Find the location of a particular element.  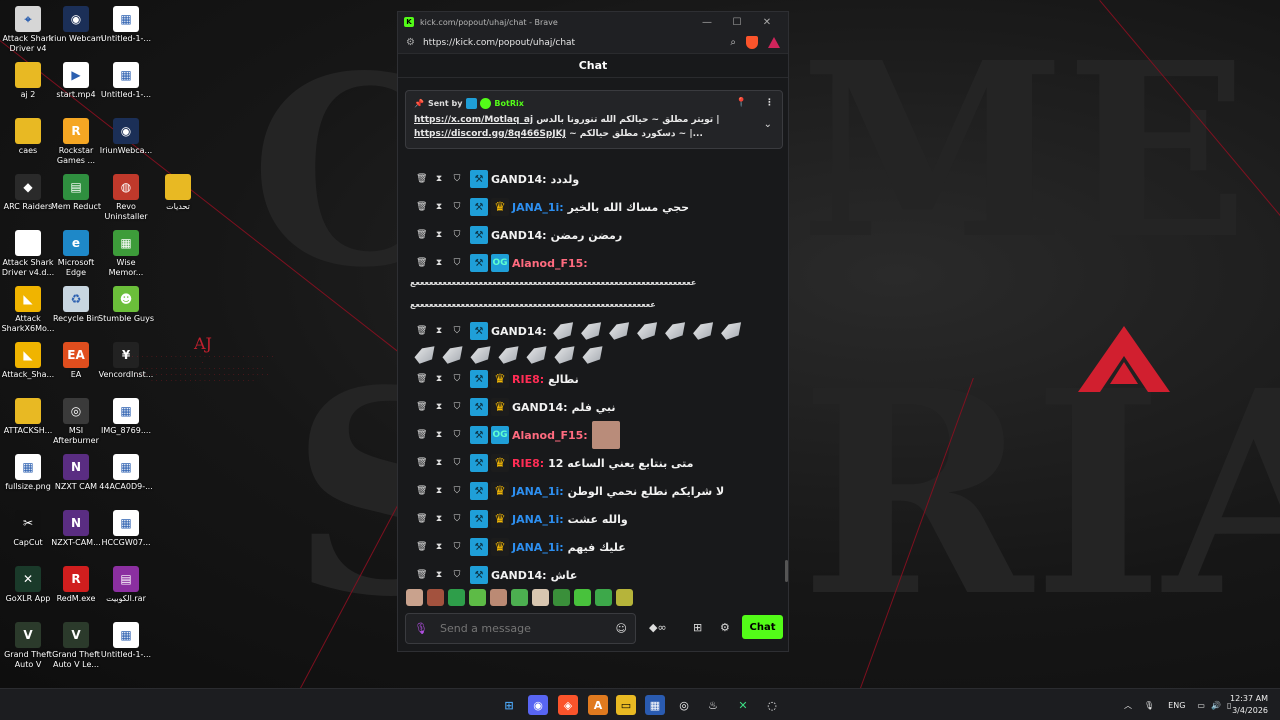

iriun-webcam-icon: ◎ is located at coordinates (684, 705).